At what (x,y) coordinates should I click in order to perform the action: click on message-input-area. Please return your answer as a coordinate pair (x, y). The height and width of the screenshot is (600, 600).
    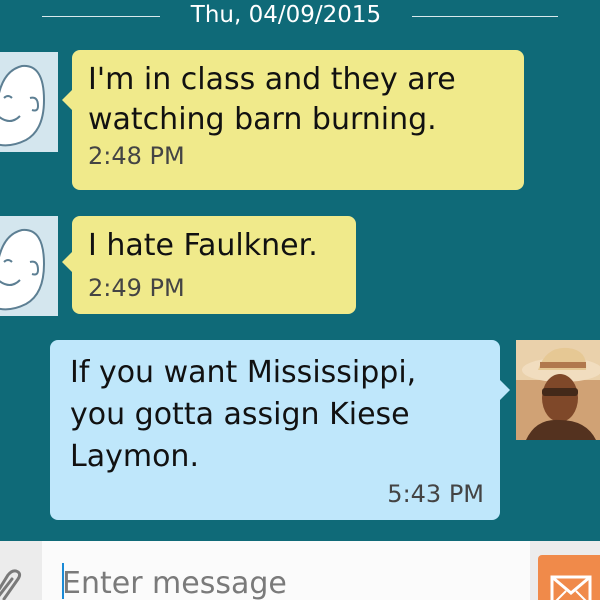
    Looking at the image, I should click on (286, 570).